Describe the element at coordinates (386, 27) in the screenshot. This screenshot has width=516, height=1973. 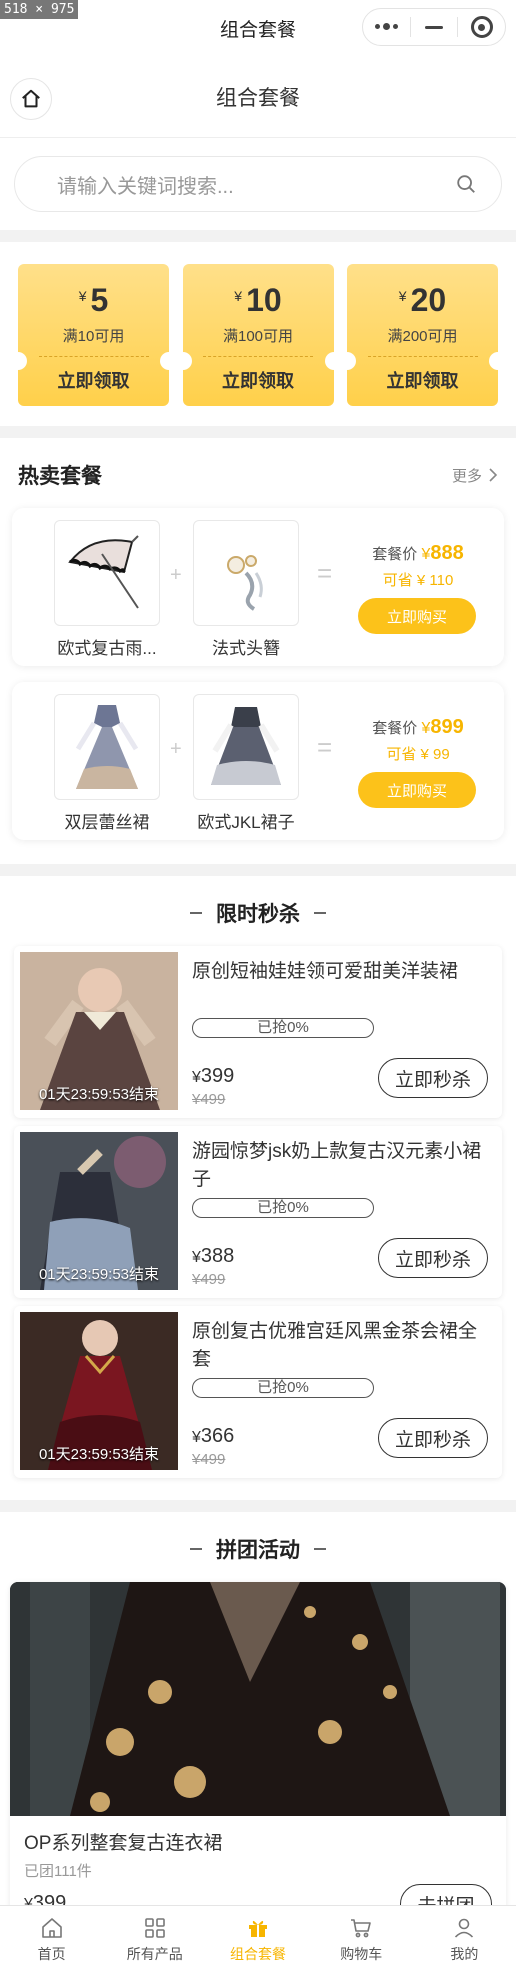
I see `more-button` at that location.